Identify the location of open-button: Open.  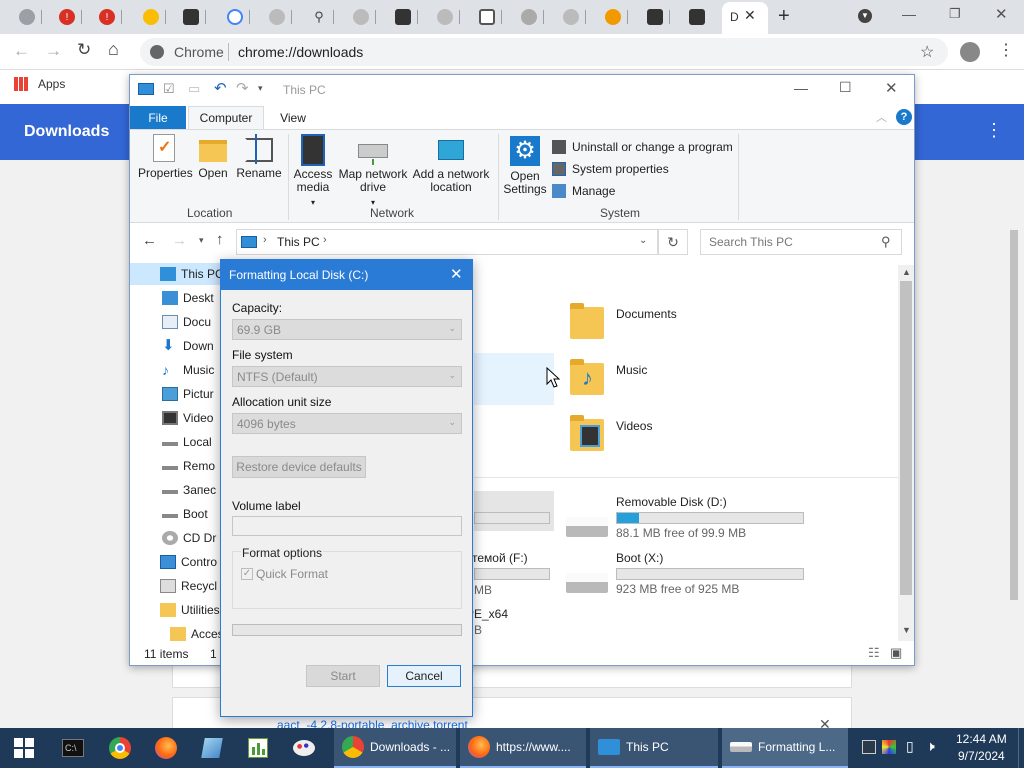
(213, 157).